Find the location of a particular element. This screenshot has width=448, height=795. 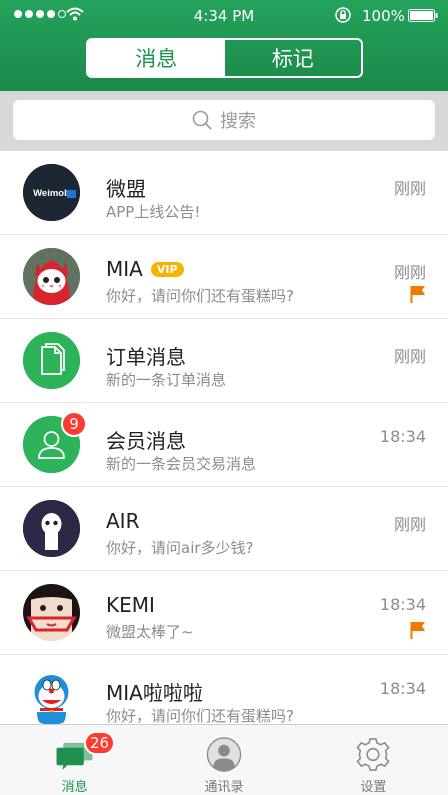

vip-badge: VIP is located at coordinates (167, 269).